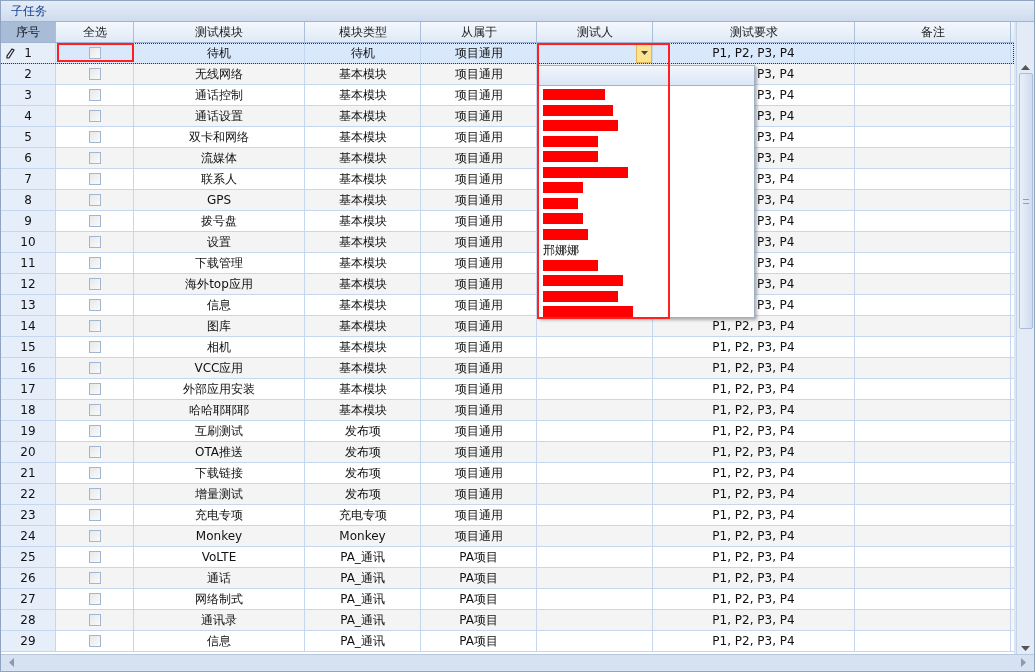 The height and width of the screenshot is (672, 1035). What do you see at coordinates (28, 536) in the screenshot?
I see `row-number: 24` at bounding box center [28, 536].